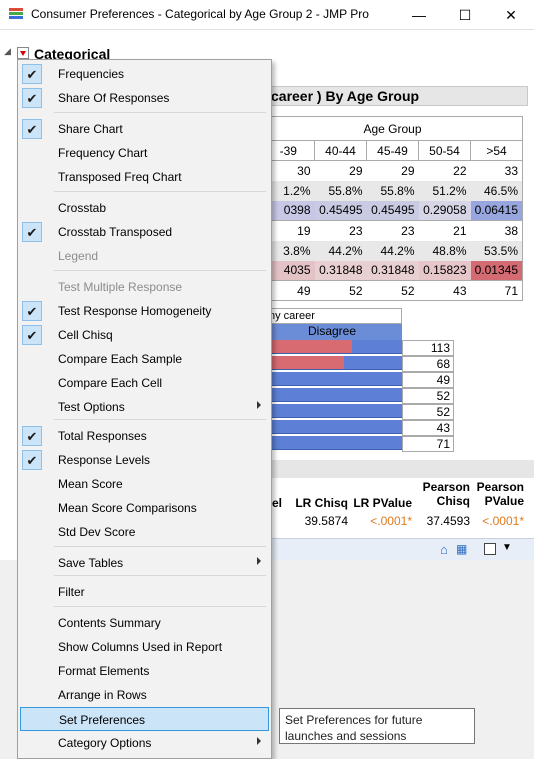  What do you see at coordinates (461, 549) in the screenshot?
I see `table-icon: ▦` at bounding box center [461, 549].